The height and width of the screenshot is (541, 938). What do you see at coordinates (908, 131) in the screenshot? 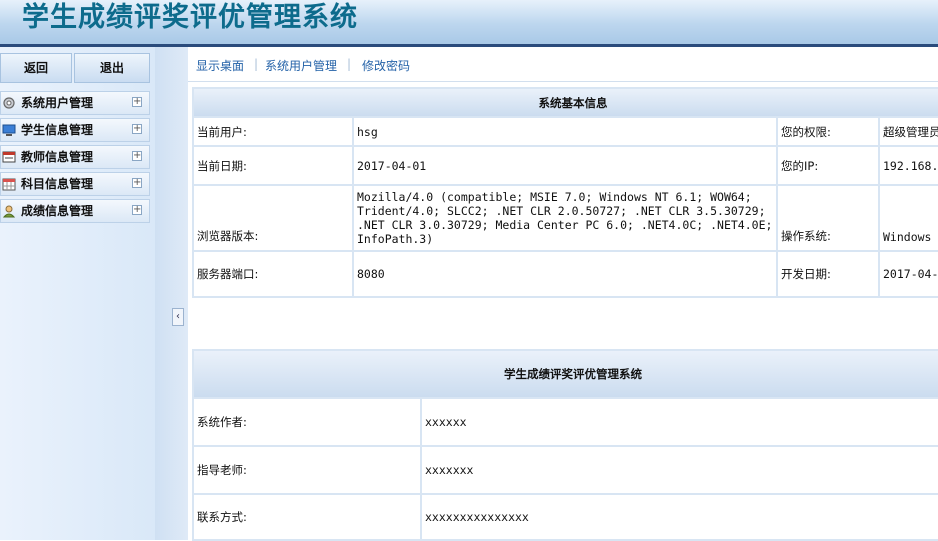
I see `permission-value: 超级管理员` at bounding box center [908, 131].